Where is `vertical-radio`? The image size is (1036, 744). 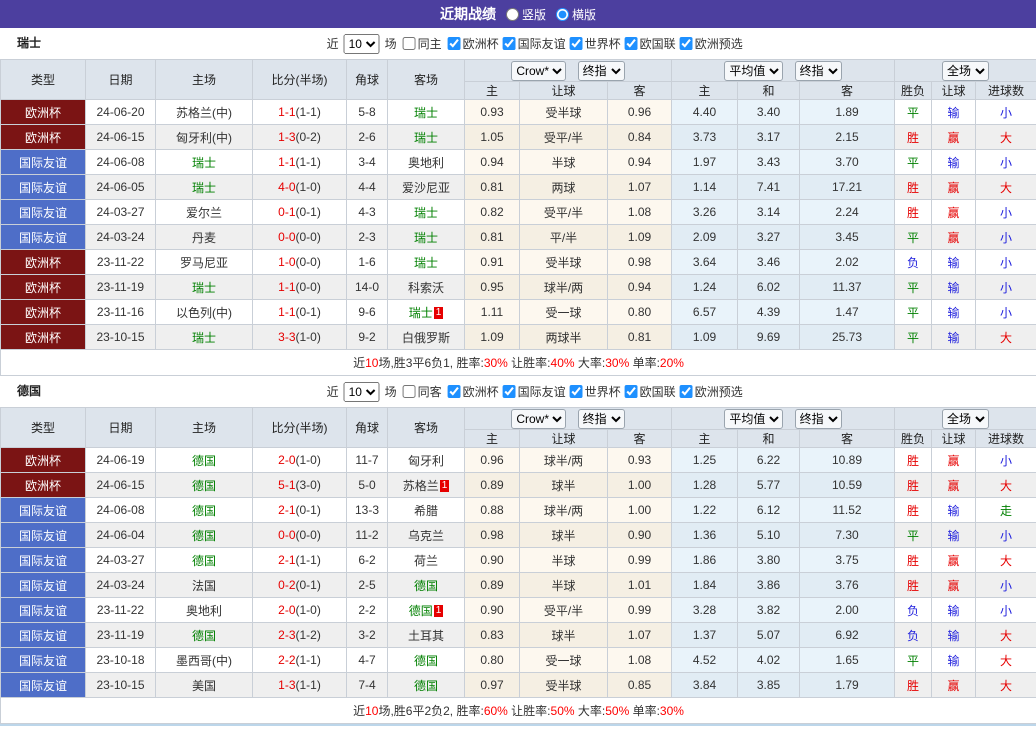
vertical-radio is located at coordinates (512, 14).